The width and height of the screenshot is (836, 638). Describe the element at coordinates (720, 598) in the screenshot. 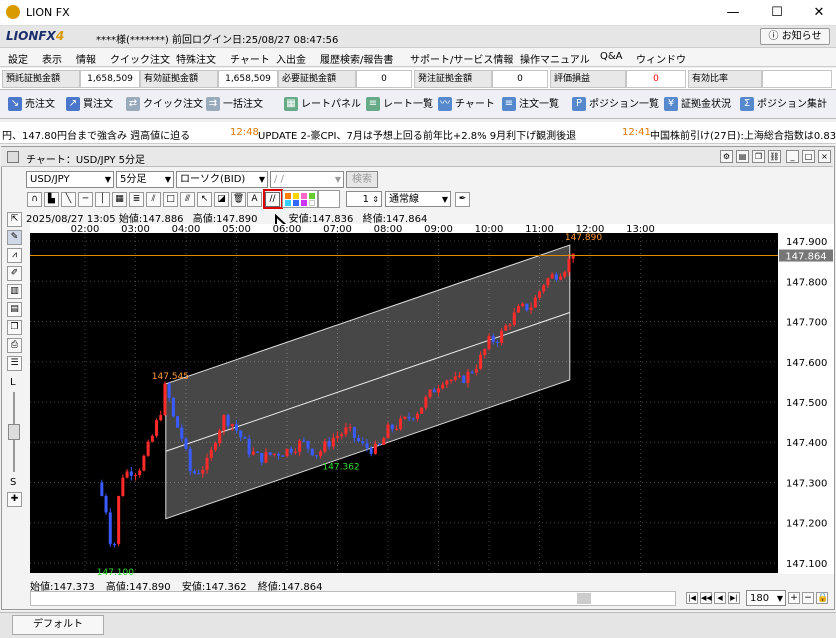

I see `back-icon: ◀` at that location.